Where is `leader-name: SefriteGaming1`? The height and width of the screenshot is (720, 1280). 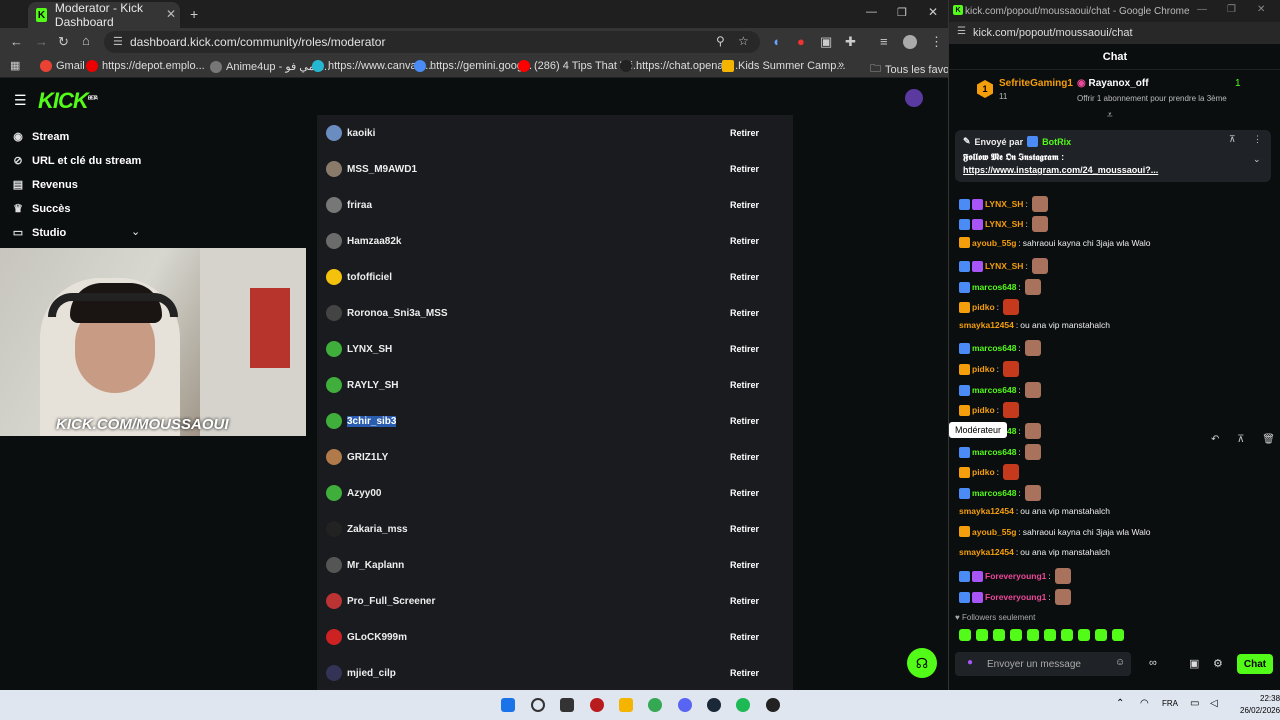
leader-name: SefriteGaming1 is located at coordinates (1036, 83).